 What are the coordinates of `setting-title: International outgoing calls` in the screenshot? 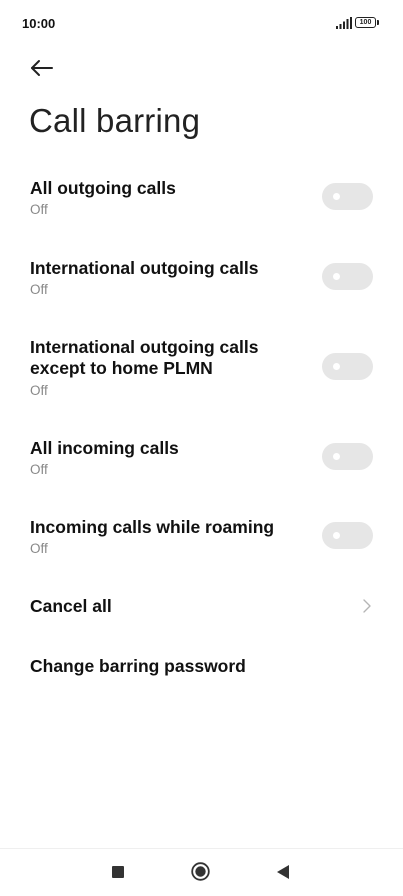 It's located at (144, 268).